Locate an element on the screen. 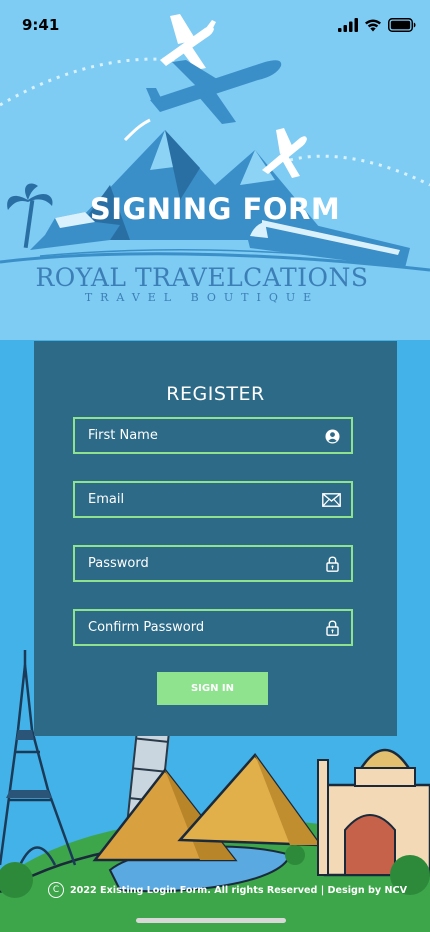 Image resolution: width=430 pixels, height=932 pixels. brand-tagline: TRAVEL BOUTIQUE is located at coordinates (202, 297).